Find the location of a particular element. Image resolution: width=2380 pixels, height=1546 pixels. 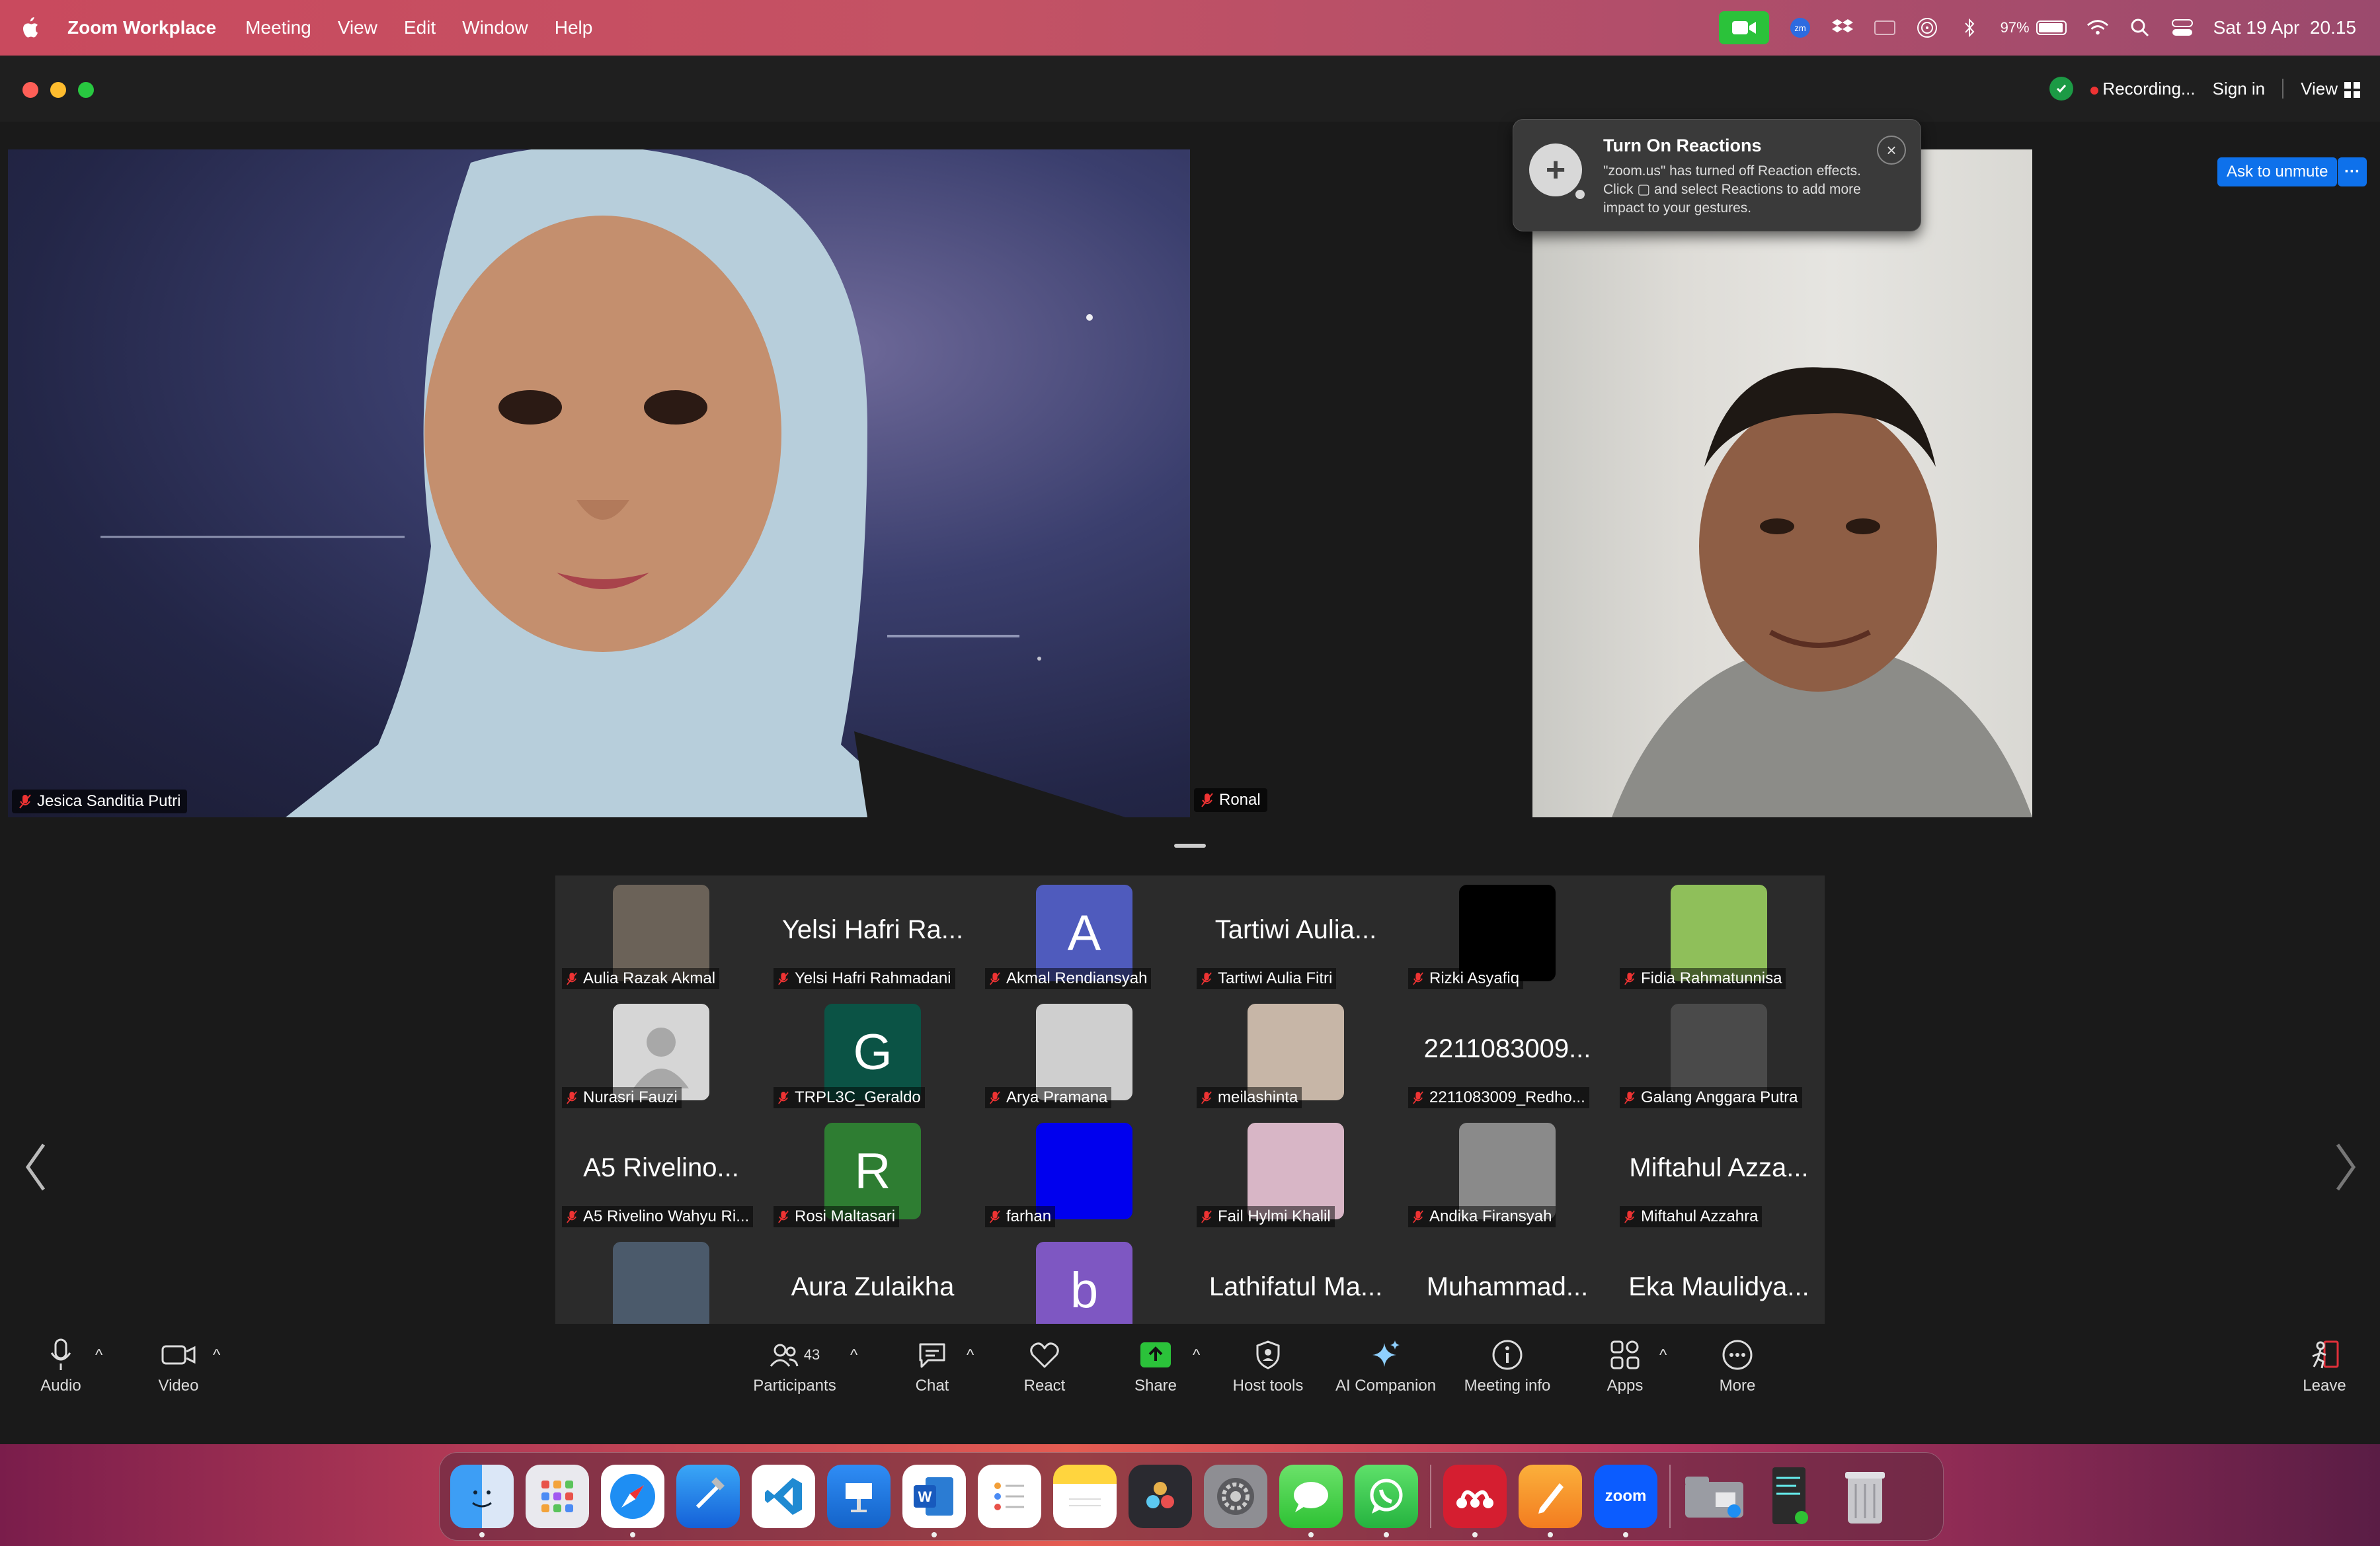

system-settings-icon is located at coordinates (1235, 1496).